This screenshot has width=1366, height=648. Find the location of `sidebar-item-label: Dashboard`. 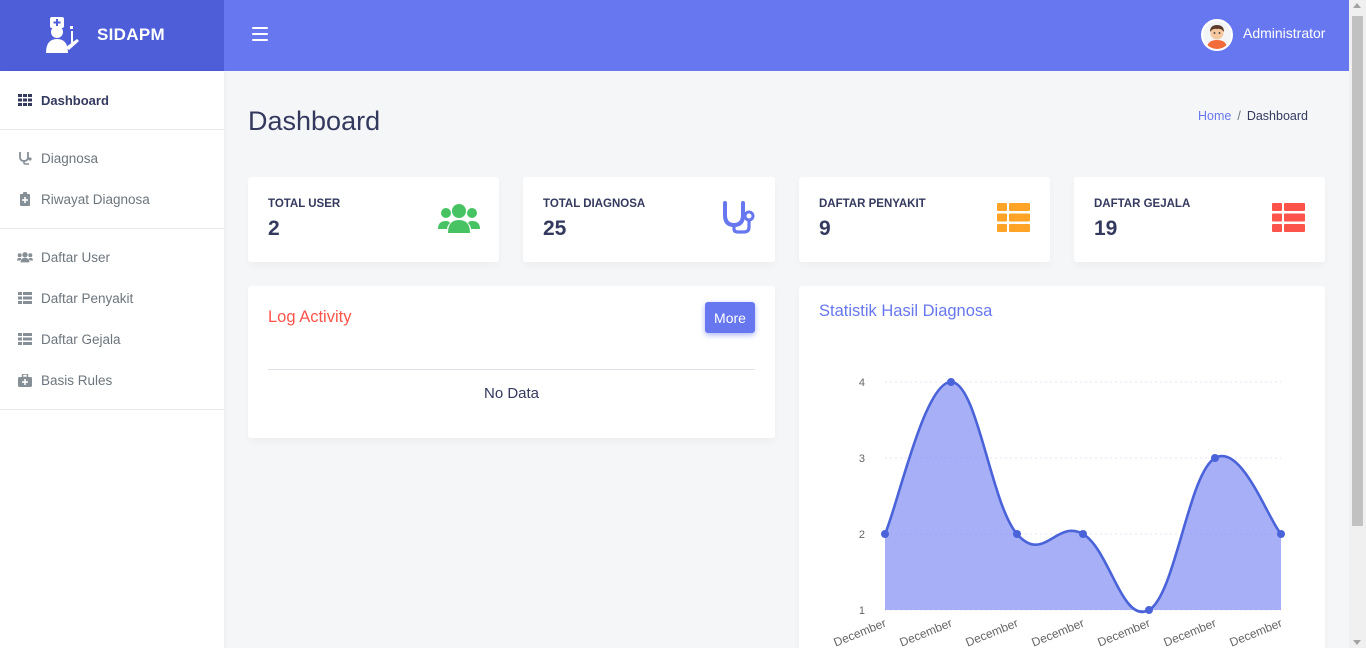

sidebar-item-label: Dashboard is located at coordinates (75, 100).